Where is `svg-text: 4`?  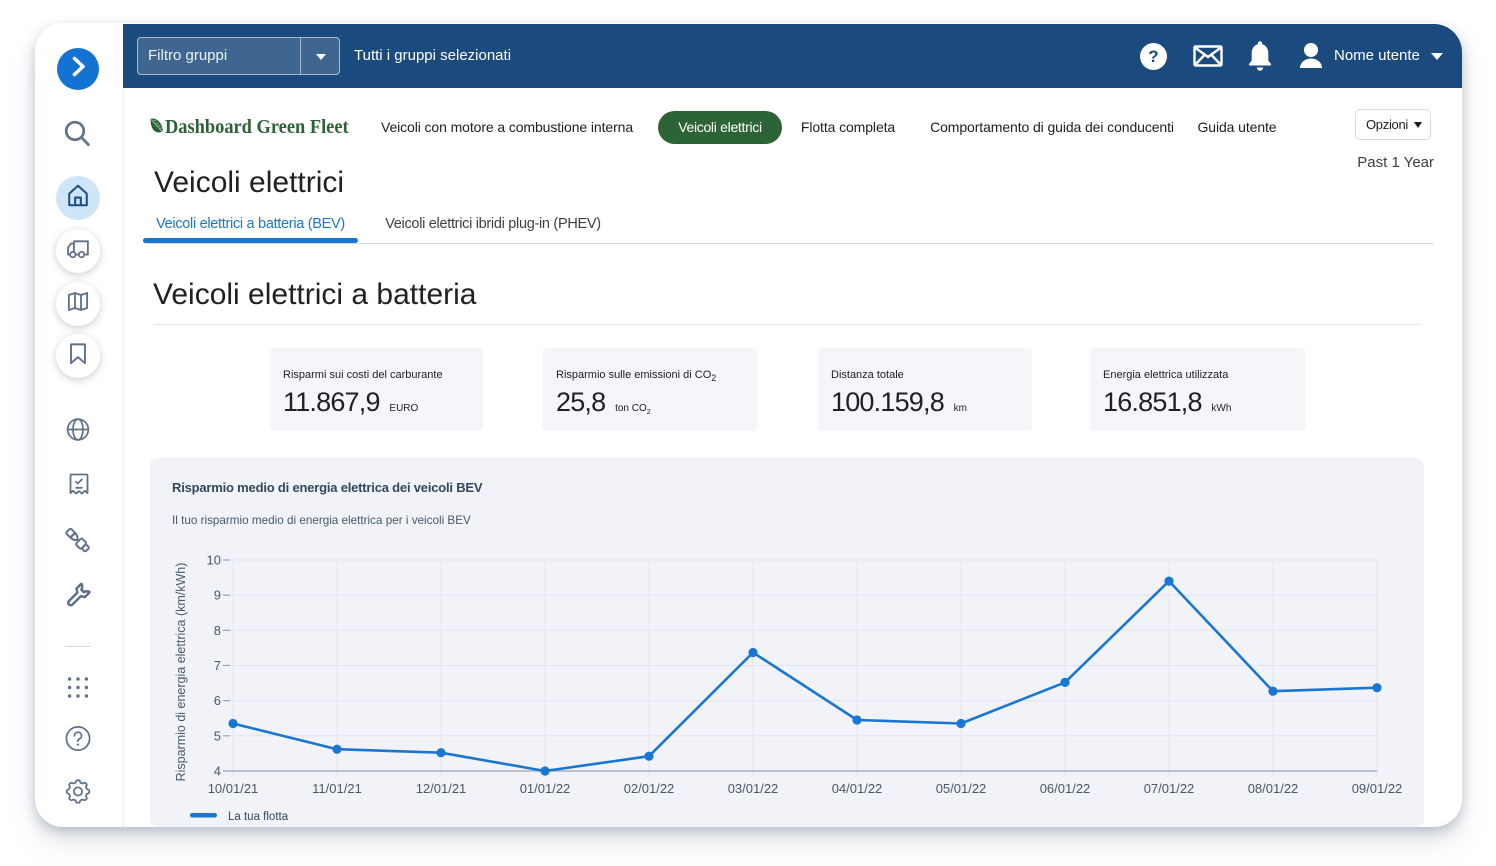
svg-text: 4 is located at coordinates (217, 771).